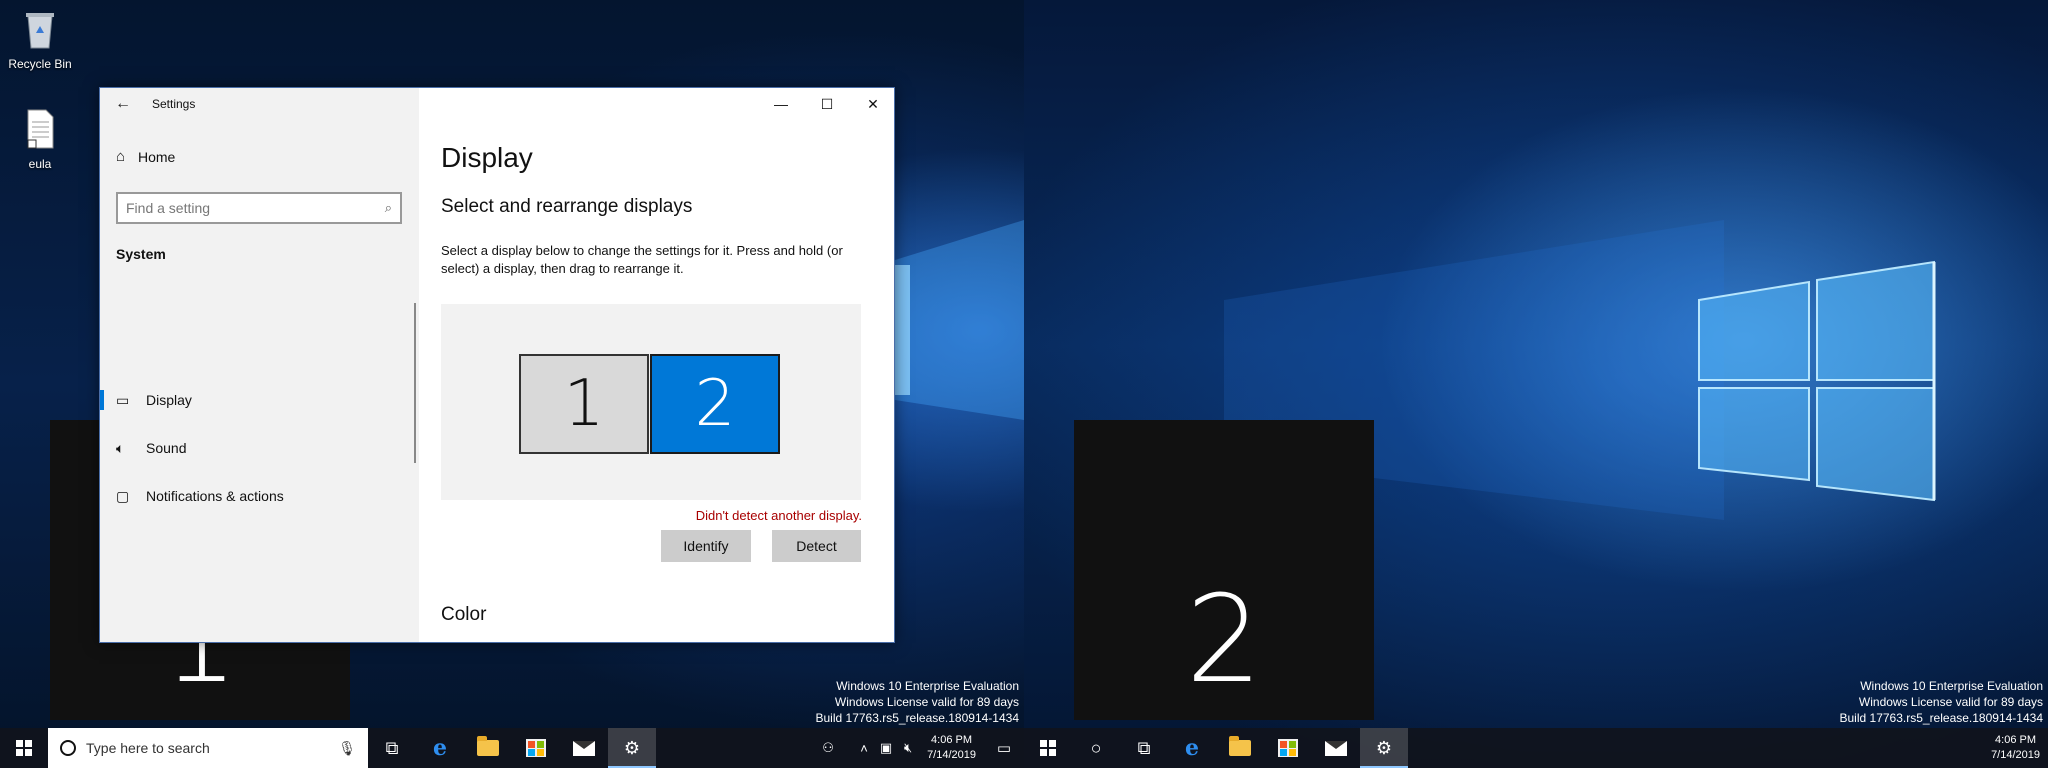 The height and width of the screenshot is (768, 2048). What do you see at coordinates (215, 496) in the screenshot?
I see `sidebar-item-label: Notifications & actions` at bounding box center [215, 496].